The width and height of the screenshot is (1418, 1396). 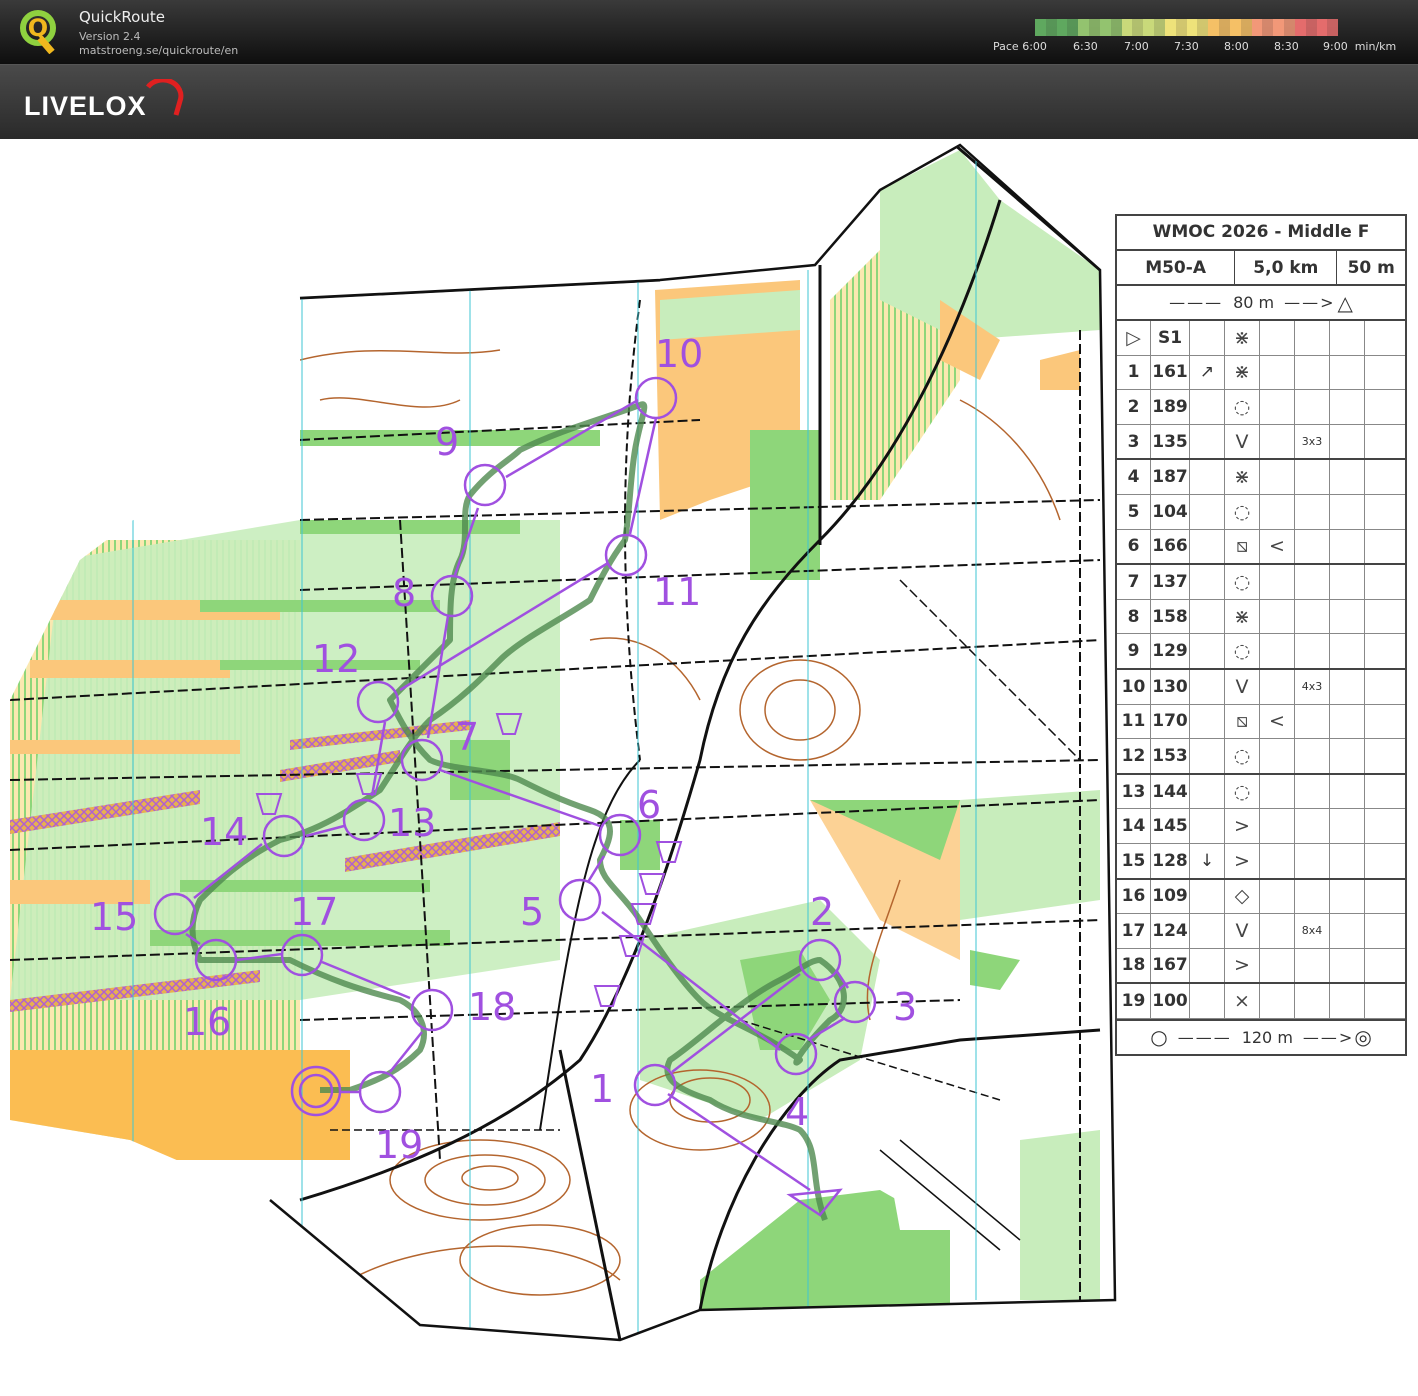 What do you see at coordinates (1170, 896) in the screenshot?
I see `description-cell-b: 109` at bounding box center [1170, 896].